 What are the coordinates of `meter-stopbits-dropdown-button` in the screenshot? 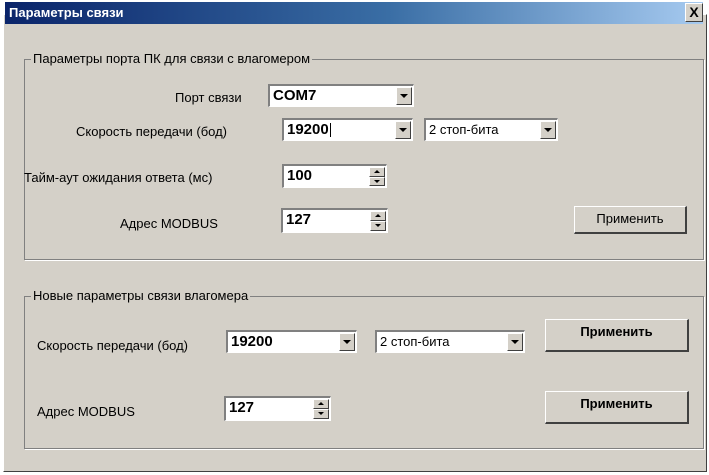 It's located at (515, 342).